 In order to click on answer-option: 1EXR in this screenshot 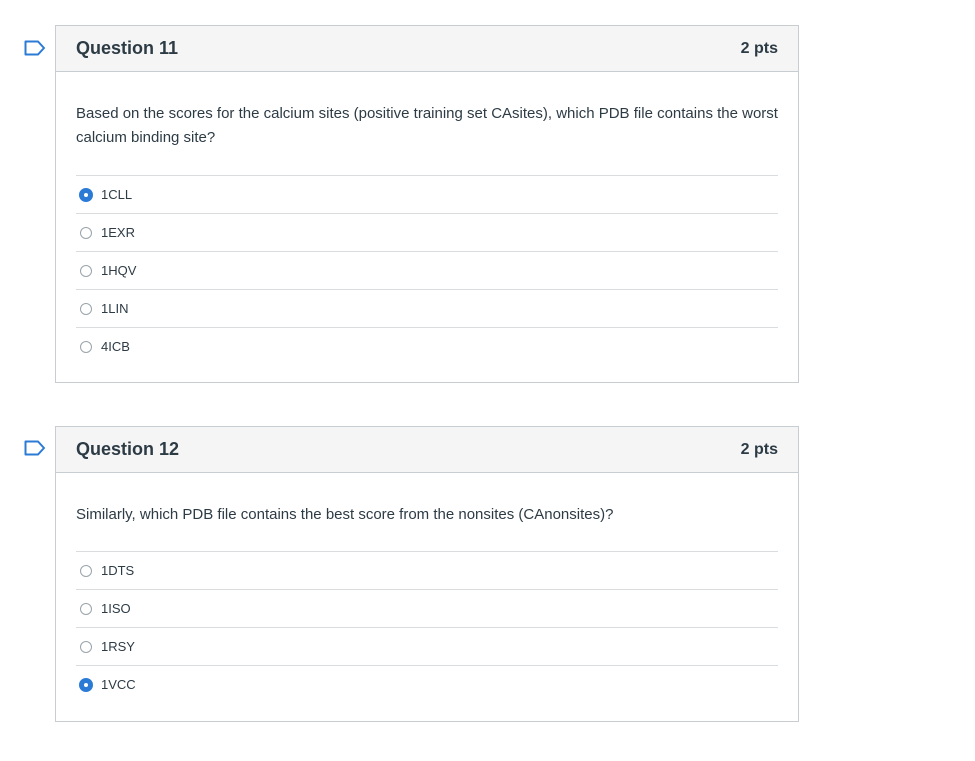, I will do `click(427, 232)`.